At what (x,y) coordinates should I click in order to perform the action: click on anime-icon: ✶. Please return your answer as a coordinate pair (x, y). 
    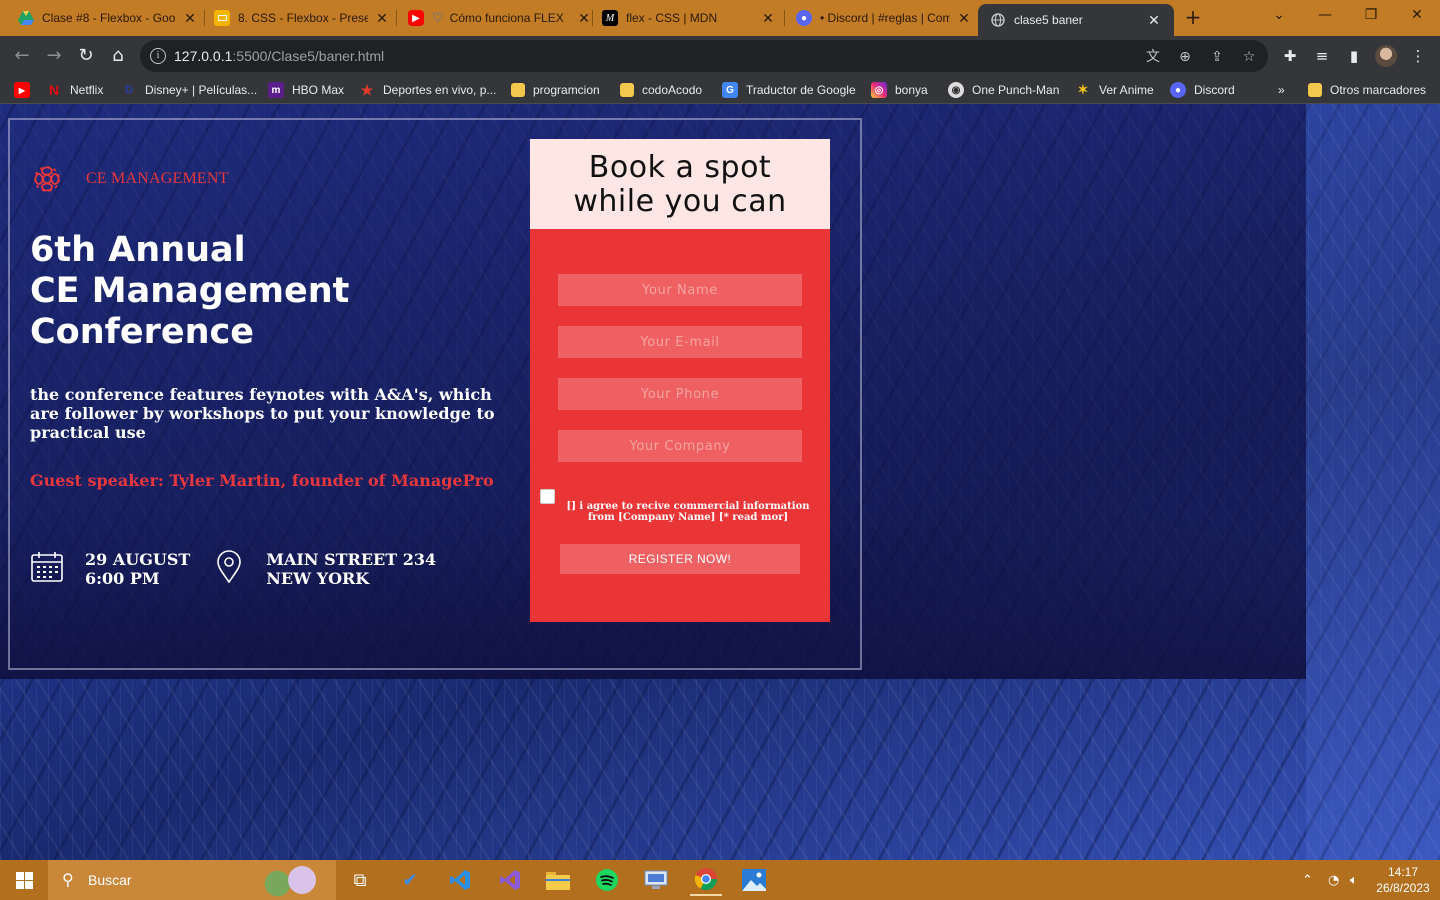
    Looking at the image, I should click on (1083, 89).